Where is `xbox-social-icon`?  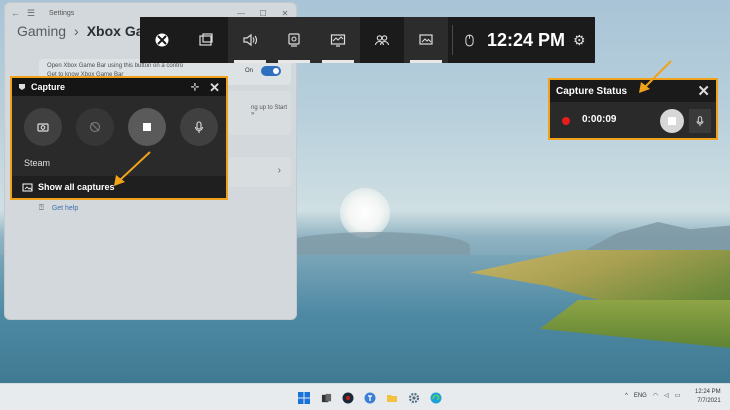
xbox-social-icon is located at coordinates (382, 40).